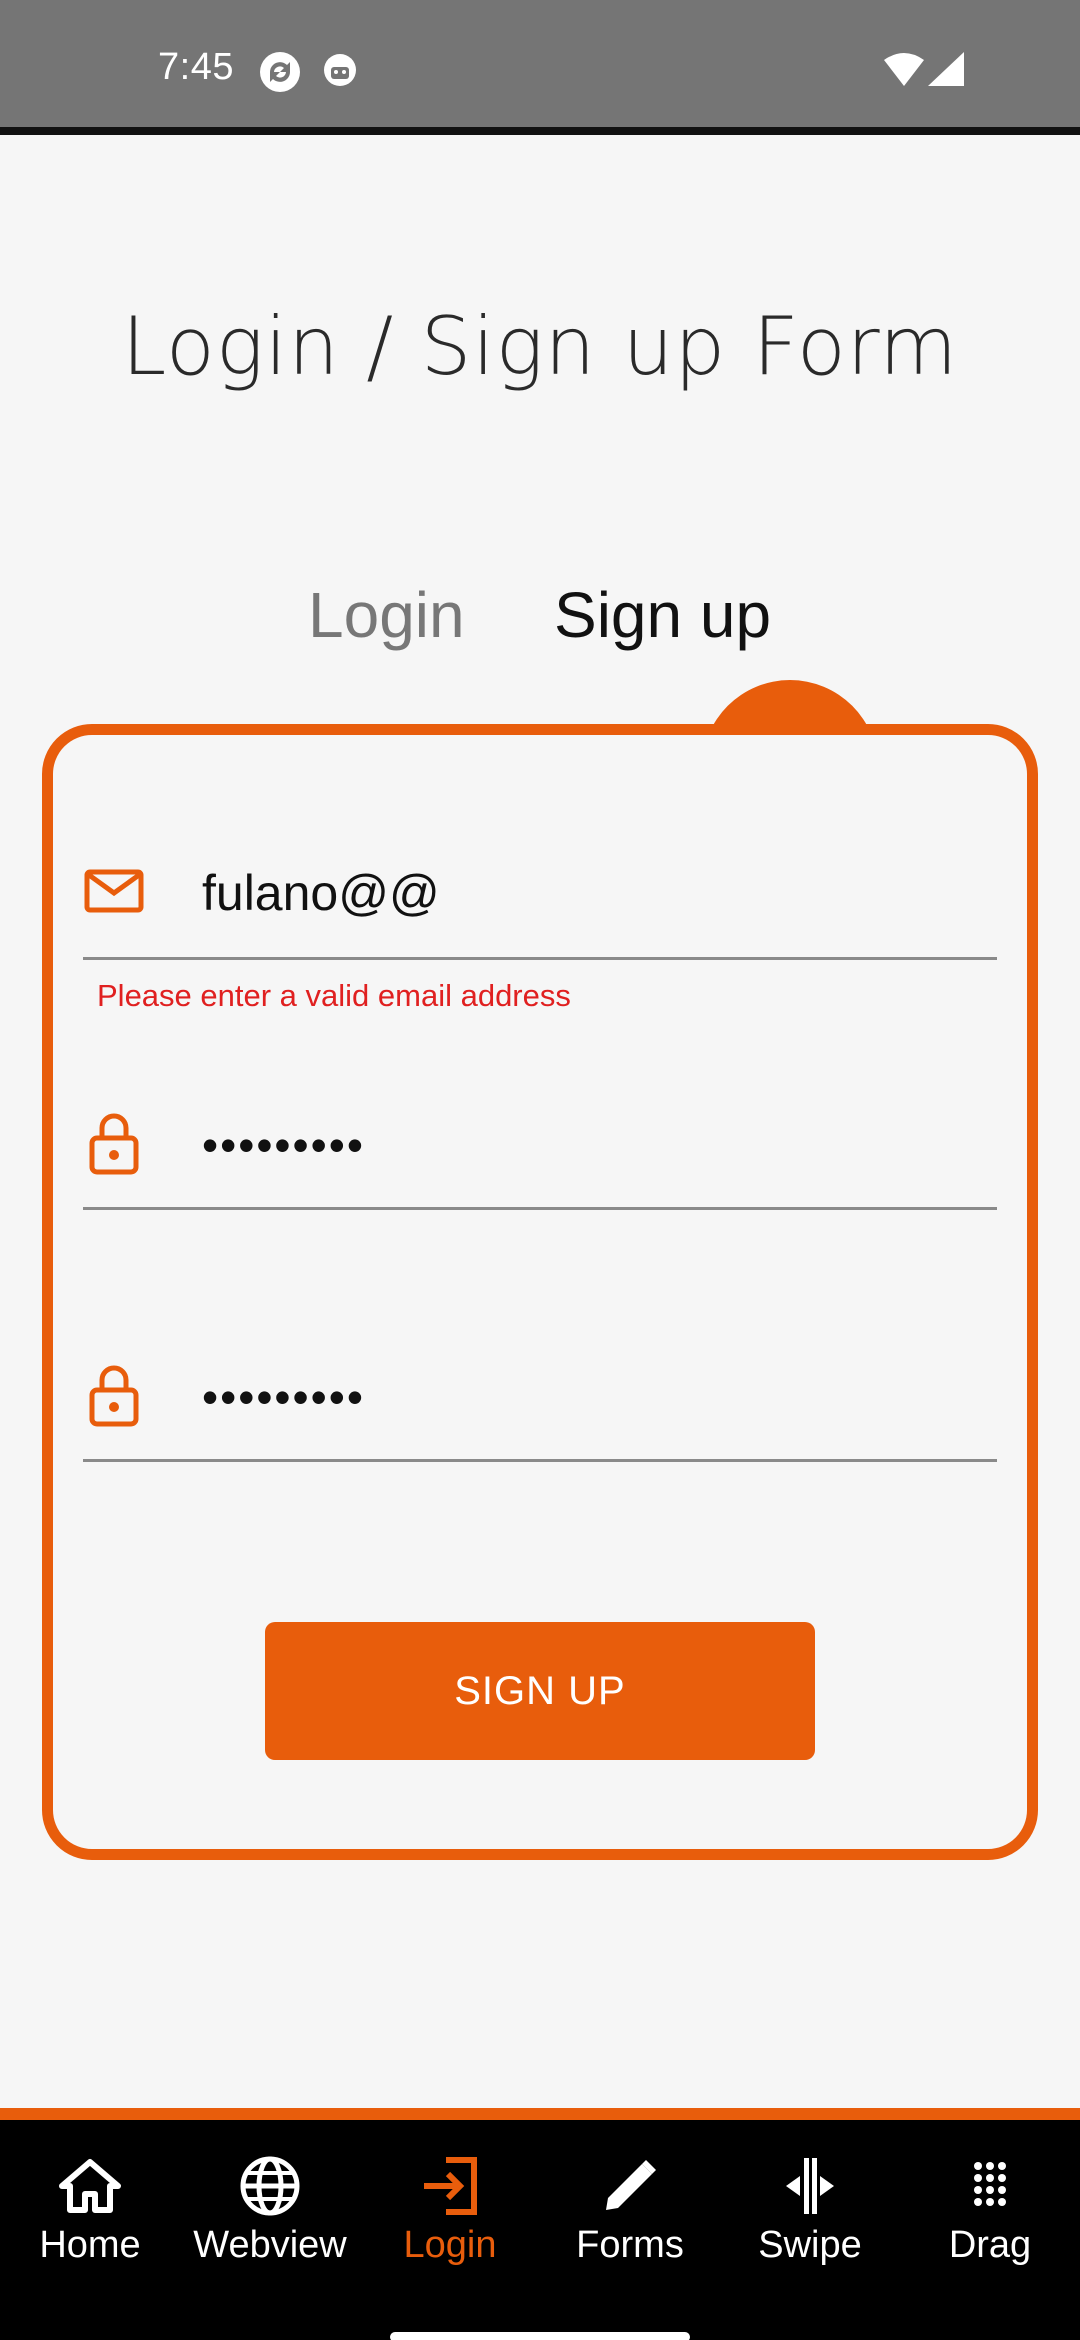 The width and height of the screenshot is (1080, 2340). I want to click on login-icon, so click(450, 2186).